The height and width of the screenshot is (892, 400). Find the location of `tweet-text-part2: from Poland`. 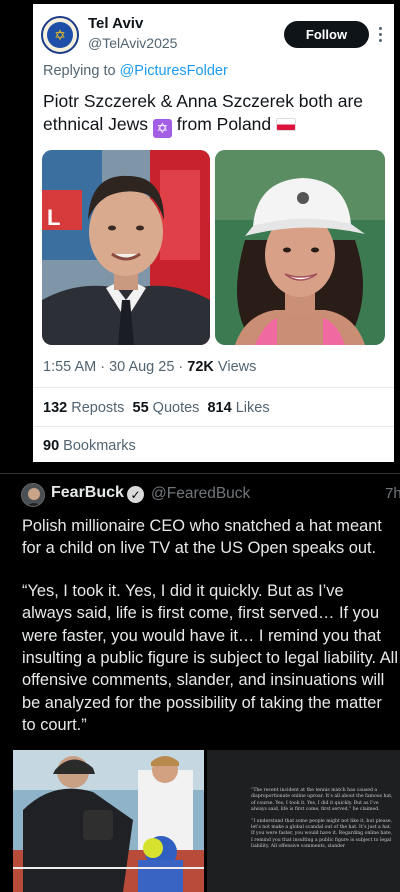

tweet-text-part2: from Poland is located at coordinates (223, 124).